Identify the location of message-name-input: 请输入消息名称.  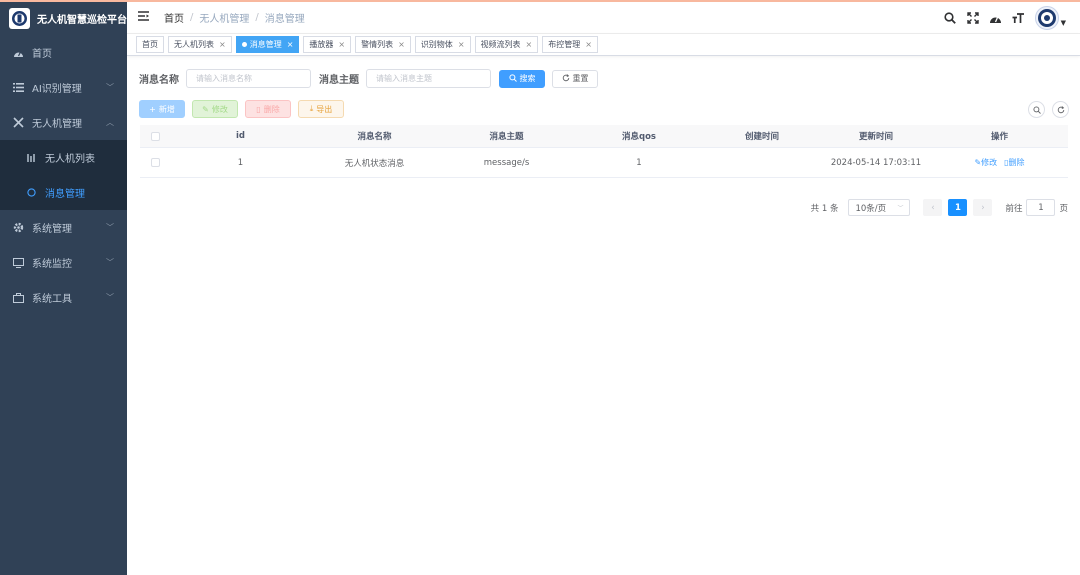
(248, 78).